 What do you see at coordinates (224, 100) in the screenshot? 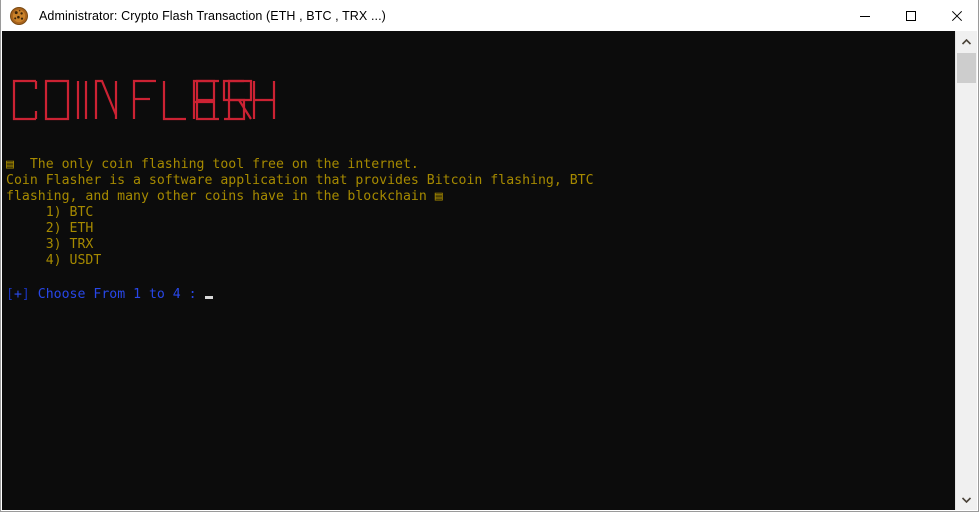
I see `ascii-banner-continued` at bounding box center [224, 100].